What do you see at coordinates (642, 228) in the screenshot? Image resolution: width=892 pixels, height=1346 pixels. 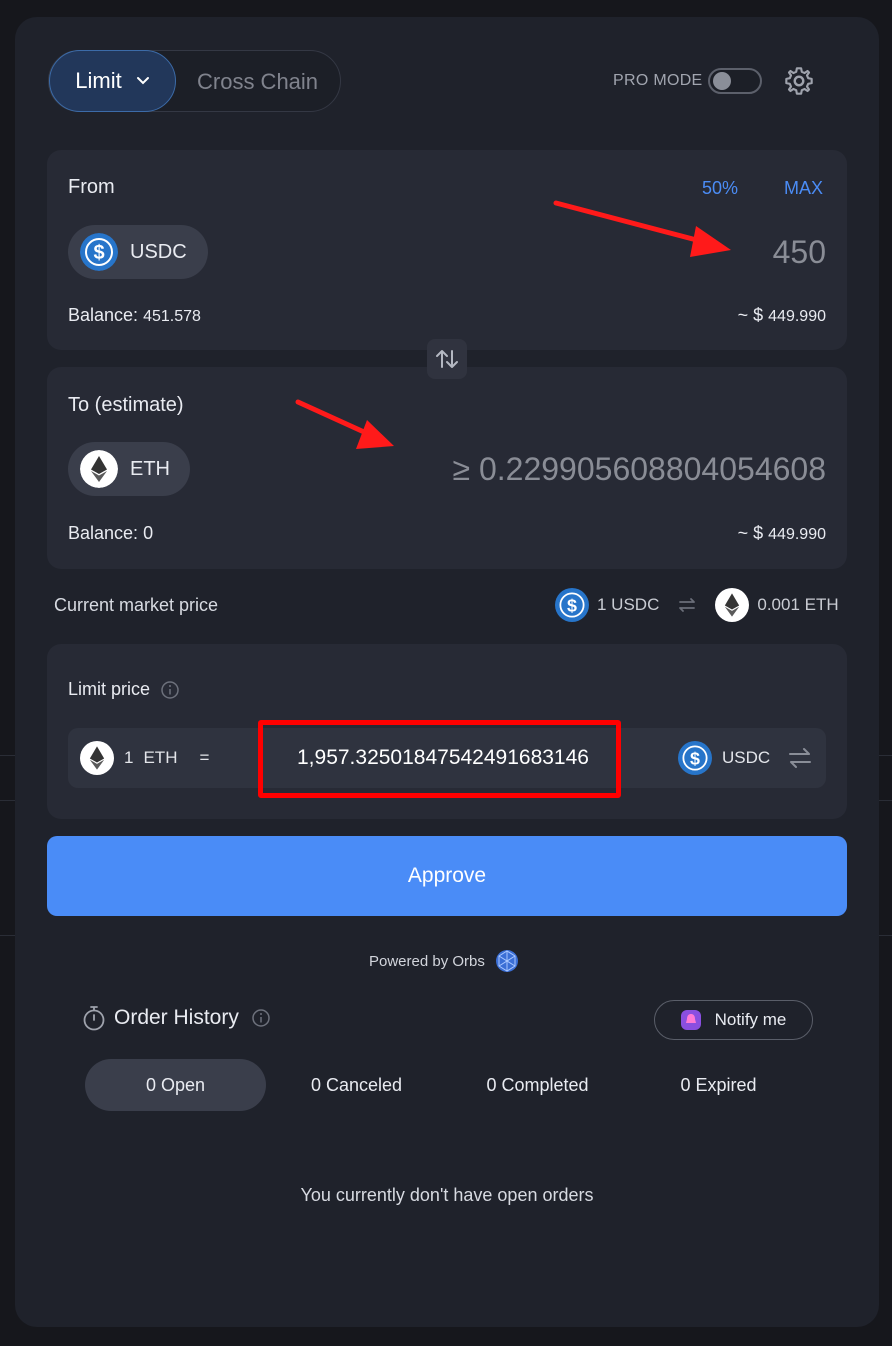 I see `arrow-to-from-amount` at bounding box center [642, 228].